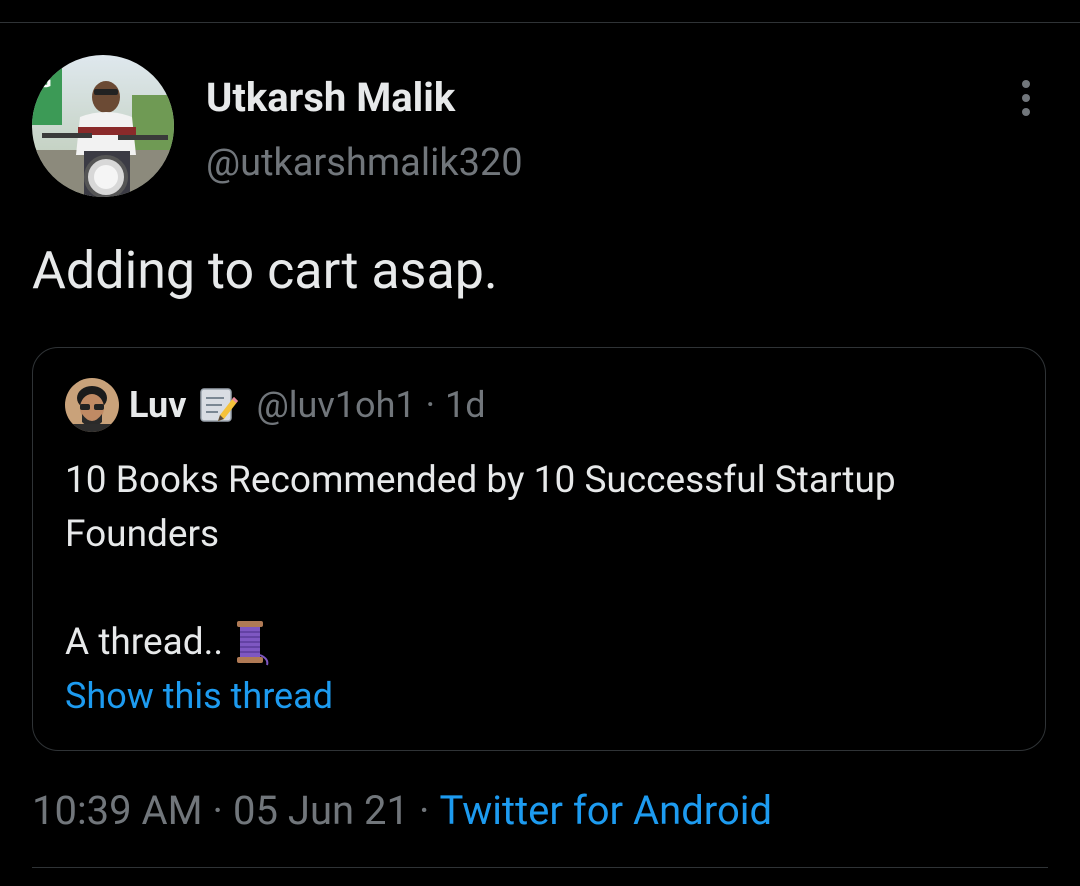 The height and width of the screenshot is (886, 1080). I want to click on quoted-timestamp: 1d, so click(465, 405).